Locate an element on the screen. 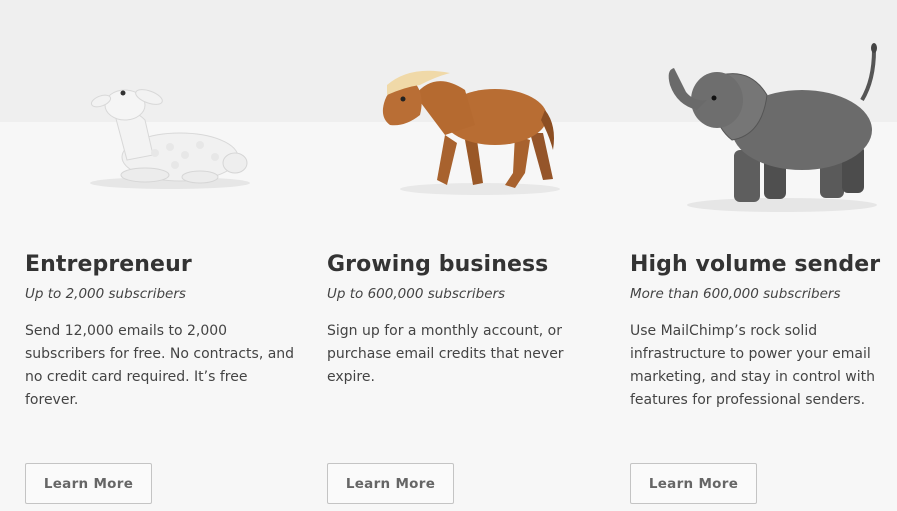  pony-figurine-image is located at coordinates (471, 132).